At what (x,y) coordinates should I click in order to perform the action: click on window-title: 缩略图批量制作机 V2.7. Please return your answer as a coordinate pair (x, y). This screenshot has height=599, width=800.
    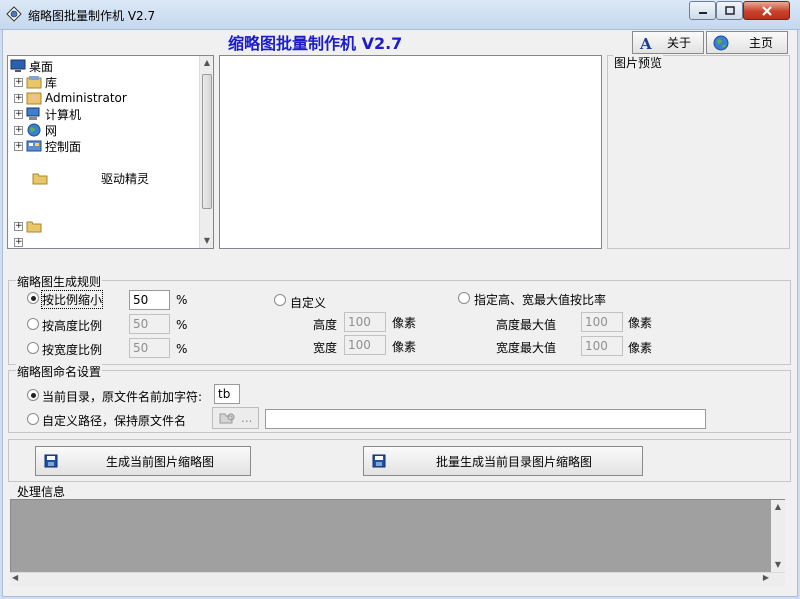
    Looking at the image, I should click on (92, 16).